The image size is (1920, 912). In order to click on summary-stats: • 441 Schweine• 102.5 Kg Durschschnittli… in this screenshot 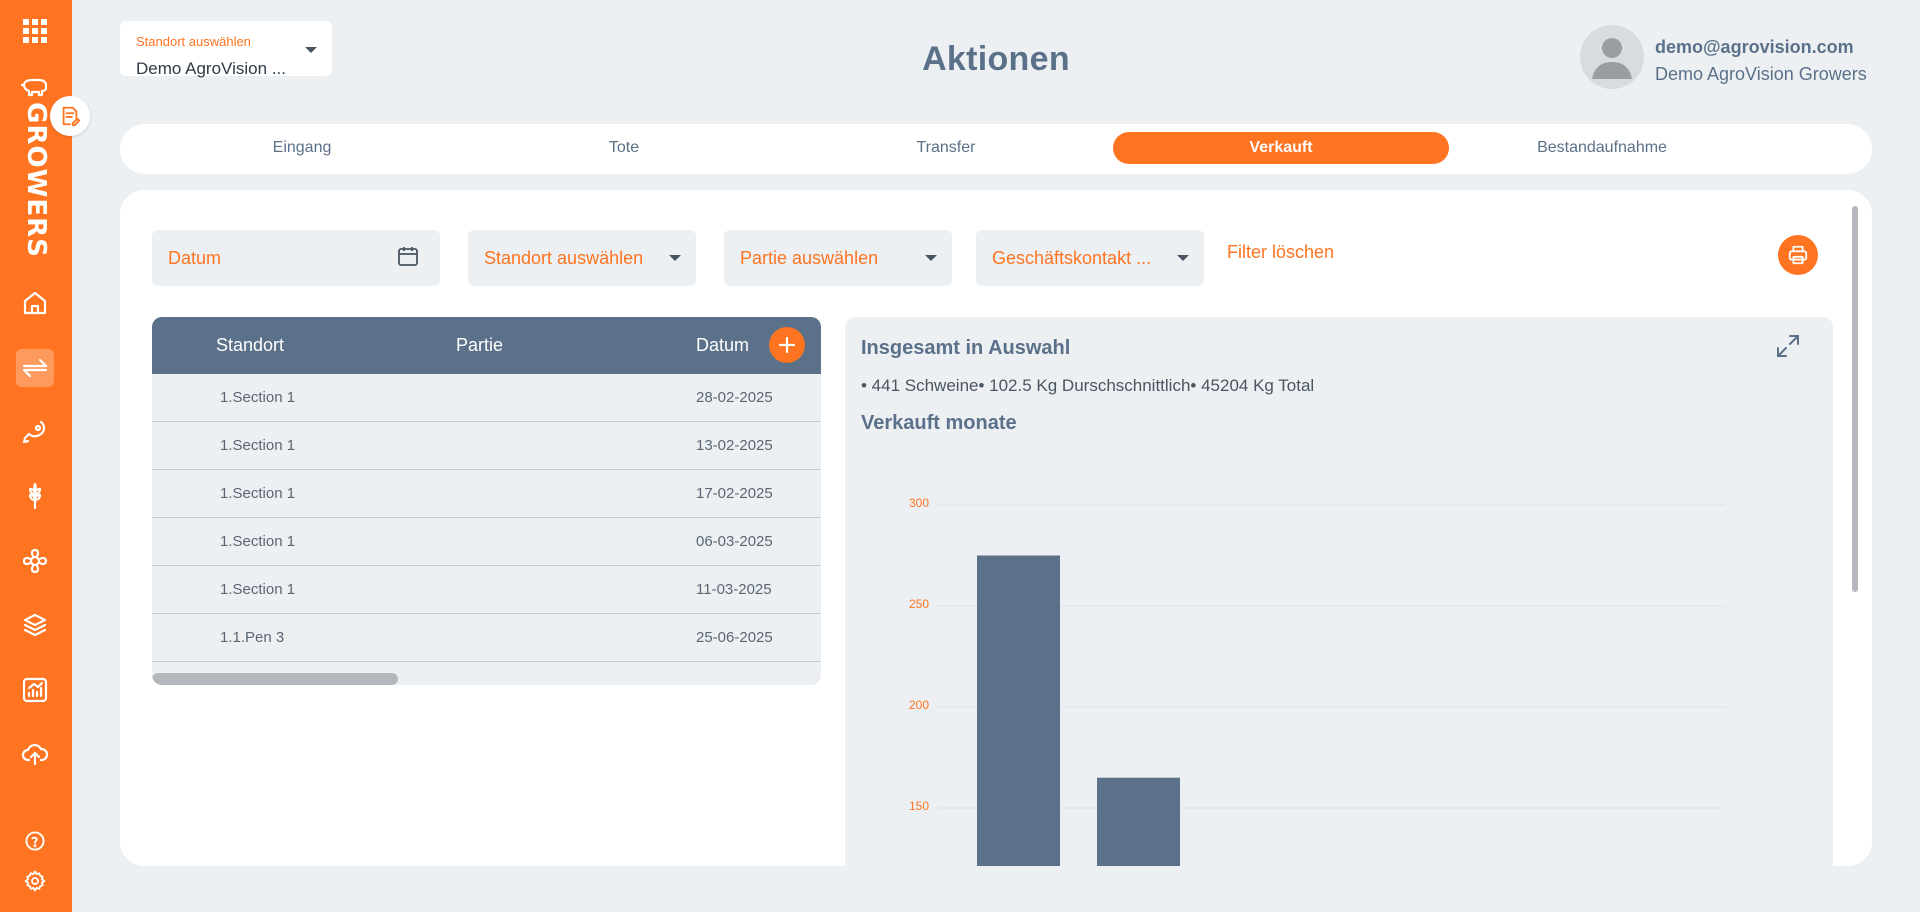, I will do `click(1088, 385)`.